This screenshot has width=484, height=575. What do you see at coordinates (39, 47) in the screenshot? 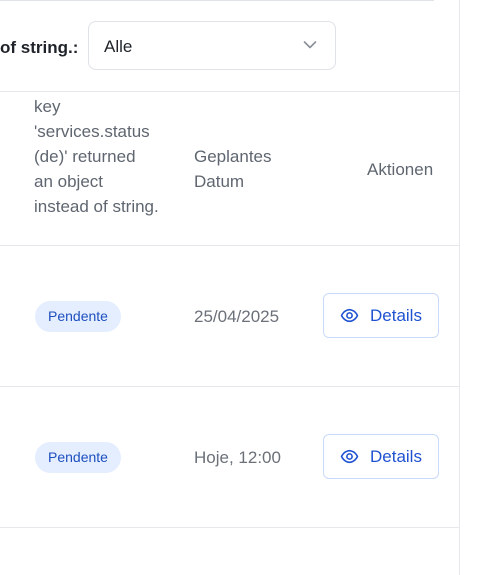
I see `filter-label: of string.:` at bounding box center [39, 47].